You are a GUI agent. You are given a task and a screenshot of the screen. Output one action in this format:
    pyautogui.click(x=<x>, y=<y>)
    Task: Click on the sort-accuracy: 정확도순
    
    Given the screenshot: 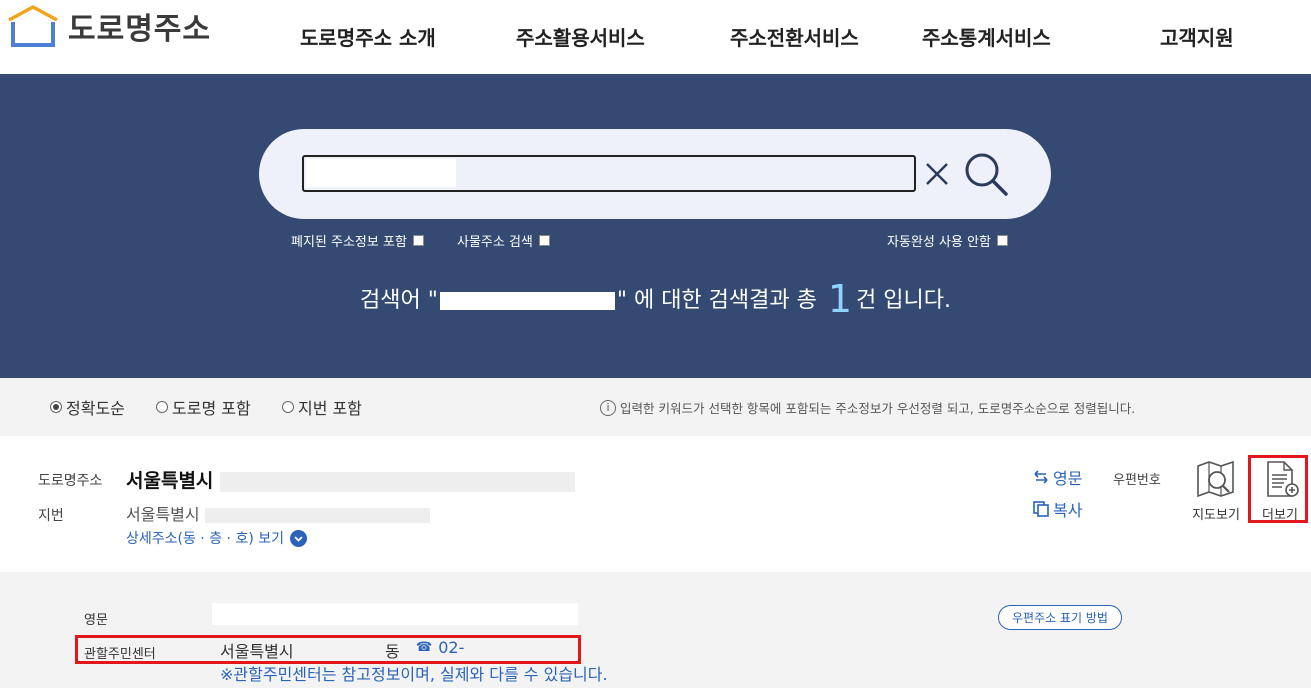 What is the action you would take?
    pyautogui.click(x=87, y=407)
    